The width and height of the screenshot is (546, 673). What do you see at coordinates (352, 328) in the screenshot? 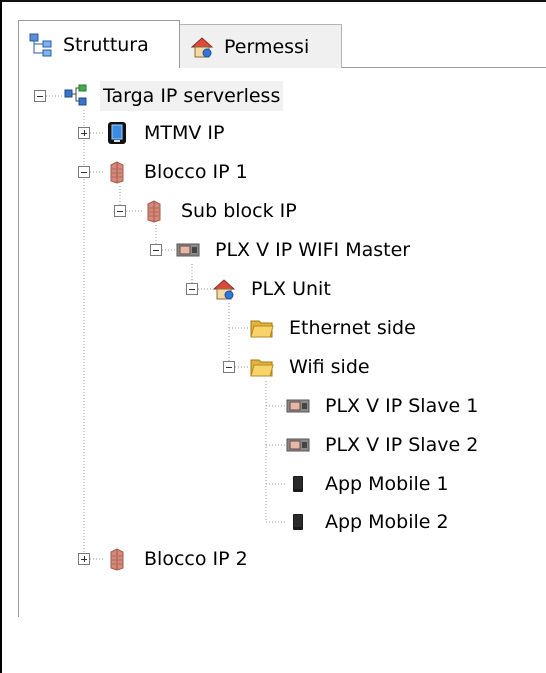
I see `tree-node-label: Ethernet side` at bounding box center [352, 328].